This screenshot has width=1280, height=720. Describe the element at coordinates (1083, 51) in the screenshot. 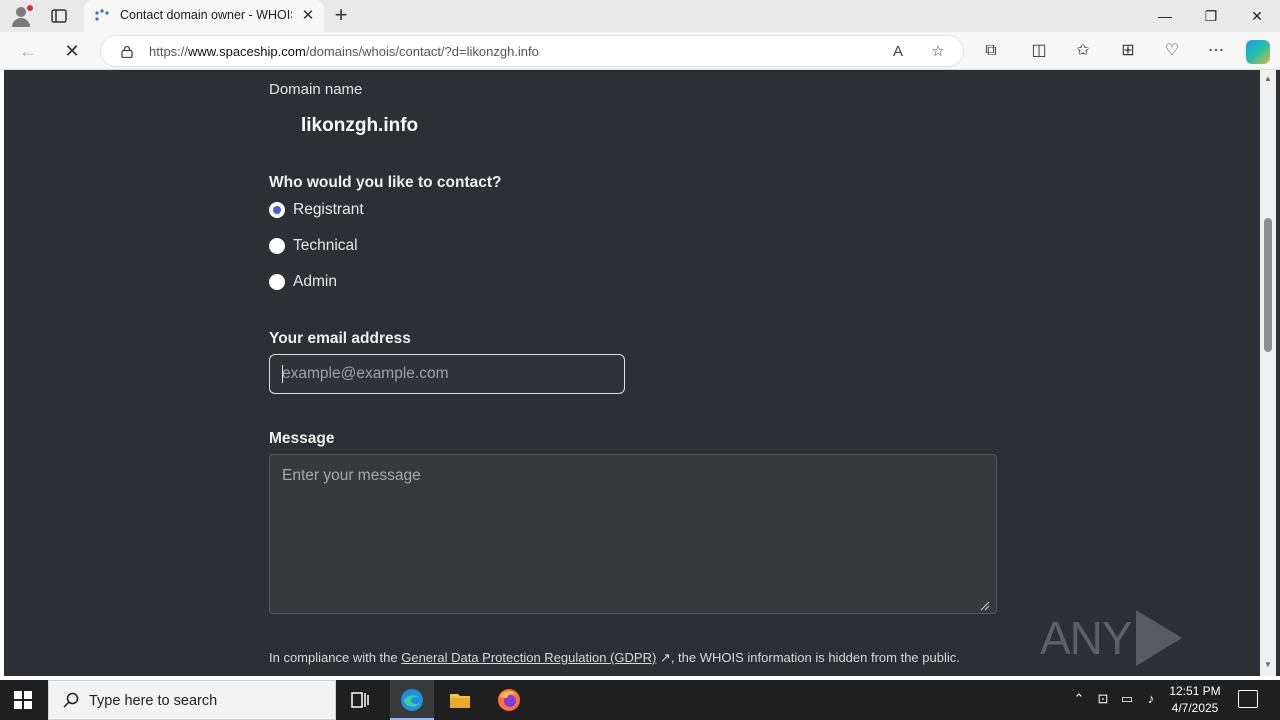

I see `favorites-icon: ✩` at that location.